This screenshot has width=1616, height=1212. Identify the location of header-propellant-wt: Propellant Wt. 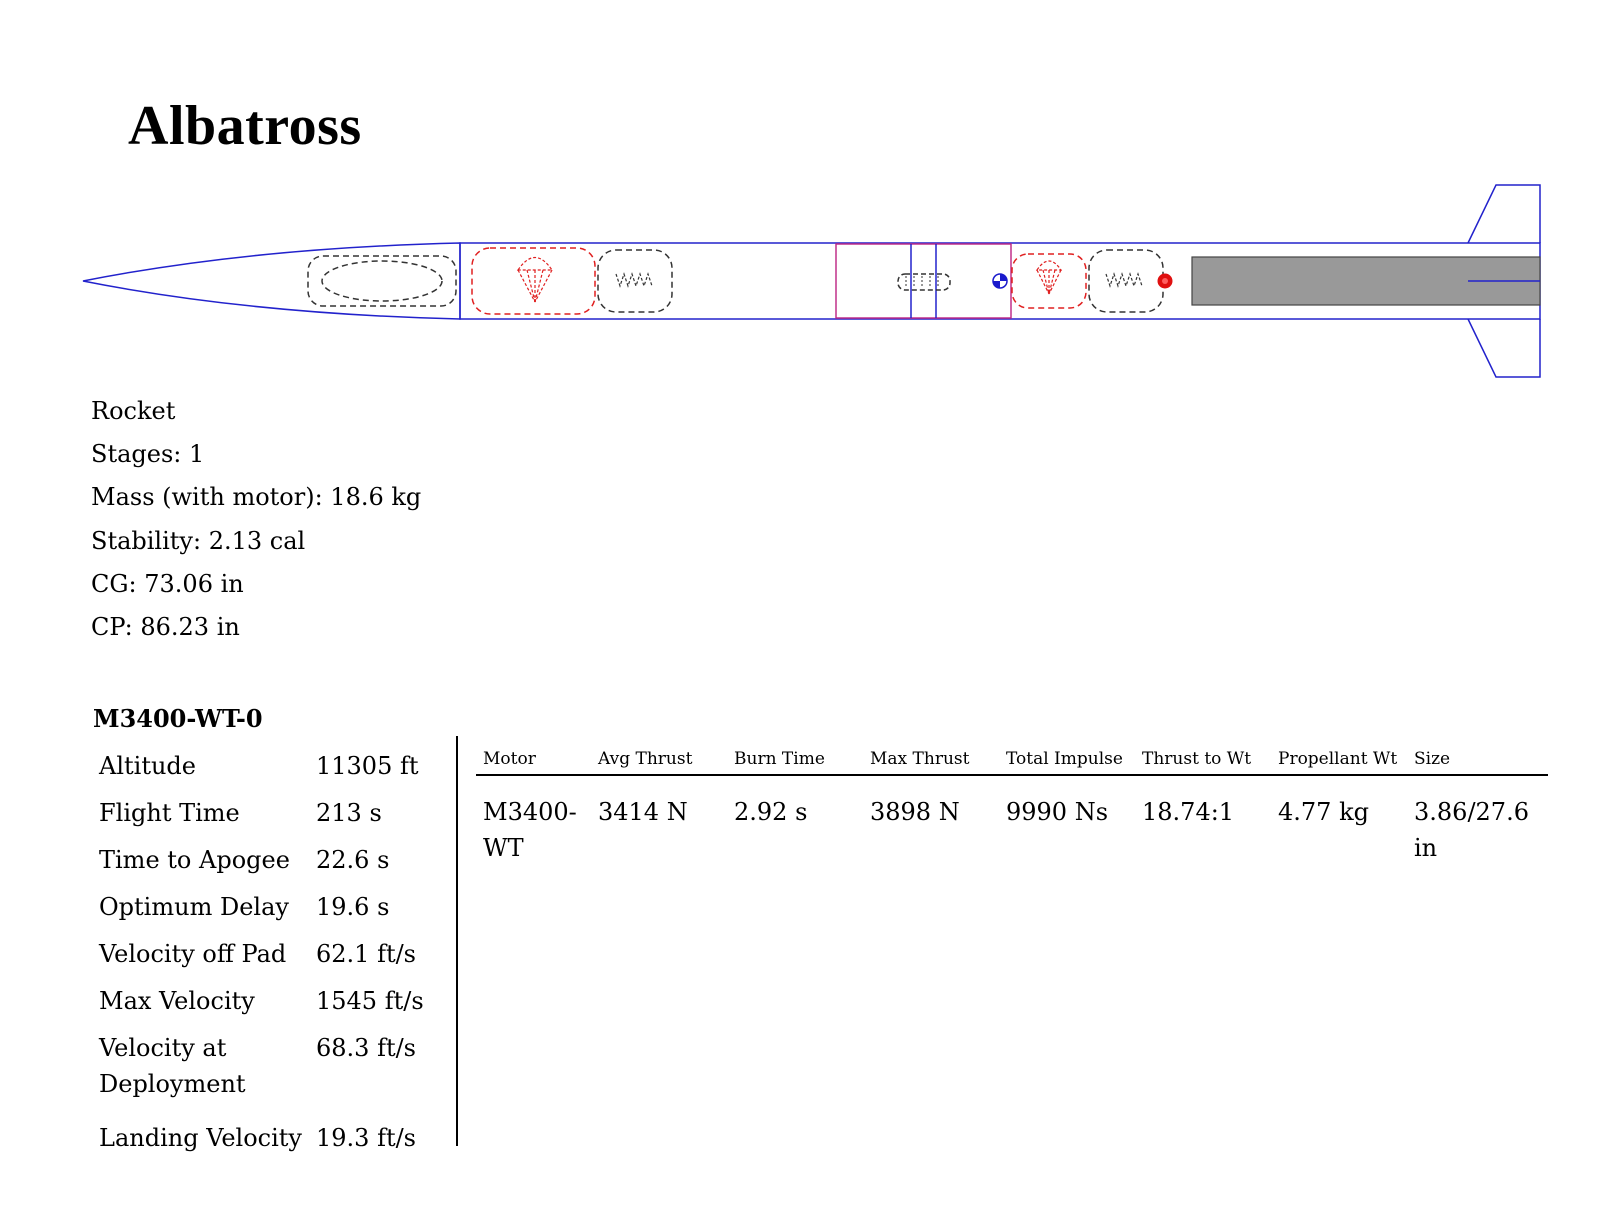
(1339, 760).